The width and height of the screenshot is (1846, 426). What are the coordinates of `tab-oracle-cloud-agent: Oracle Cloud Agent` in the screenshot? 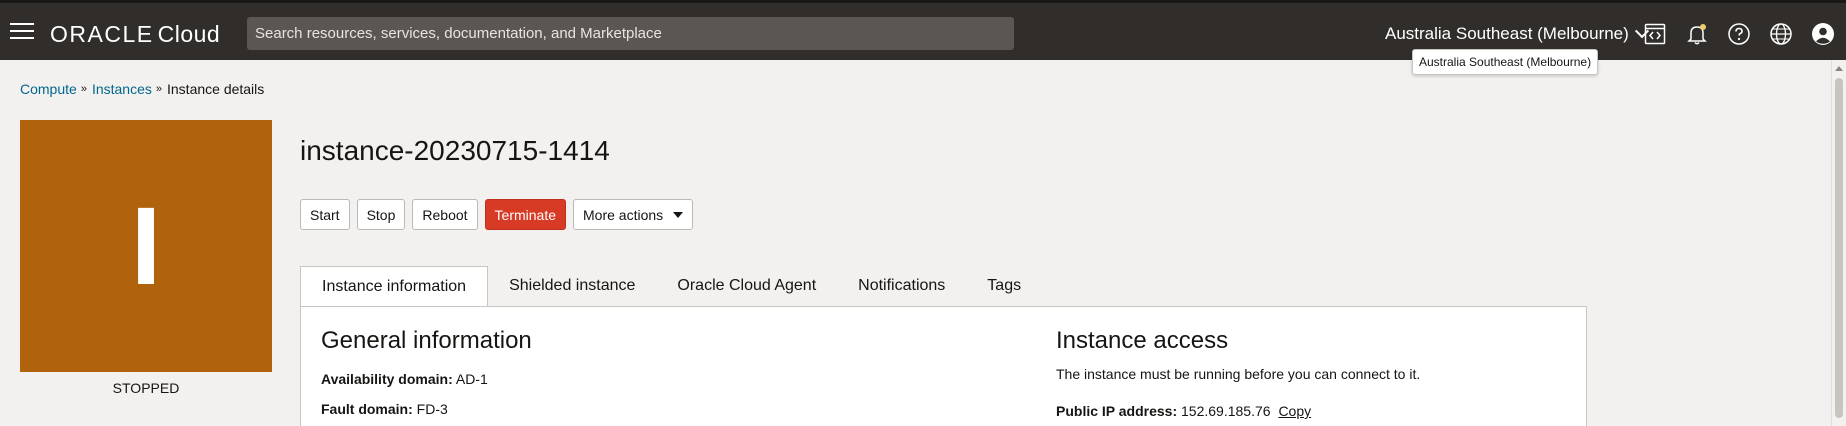 It's located at (746, 286).